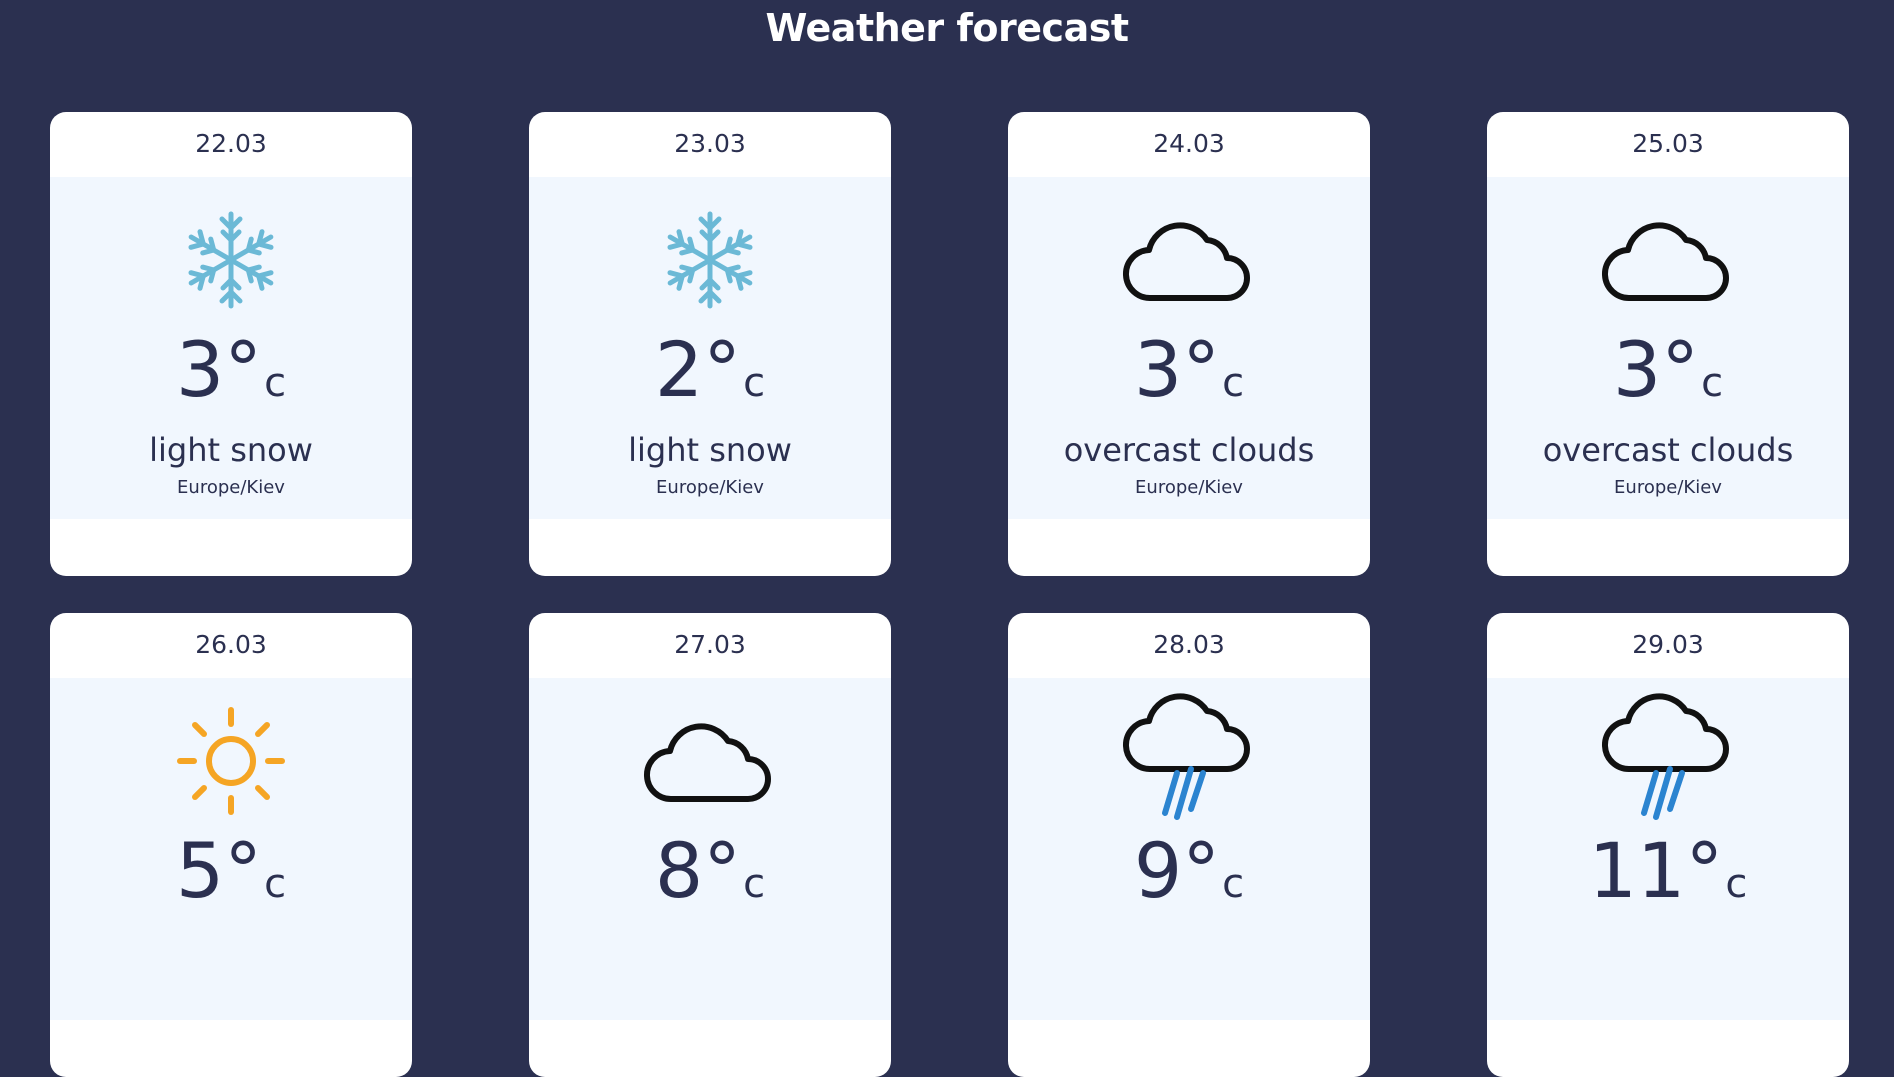  I want to click on forecast-card: 23.03 2°c light snow Europe/Kiev, so click(710, 344).